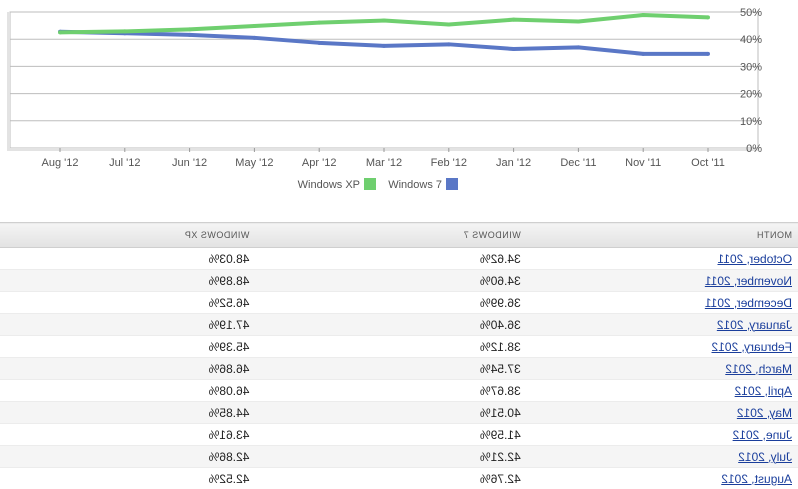 The height and width of the screenshot is (489, 798). What do you see at coordinates (329, 185) in the screenshot?
I see `legend-label: Windows XP` at bounding box center [329, 185].